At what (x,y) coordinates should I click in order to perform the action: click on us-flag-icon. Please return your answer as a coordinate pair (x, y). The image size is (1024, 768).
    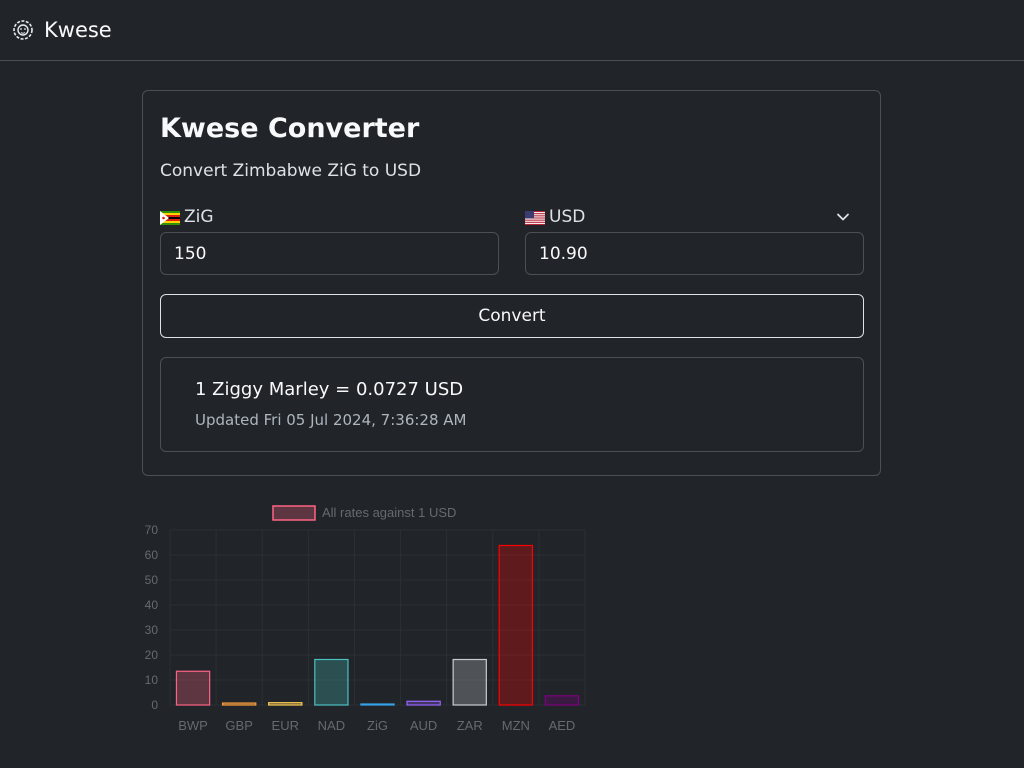
    Looking at the image, I should click on (535, 217).